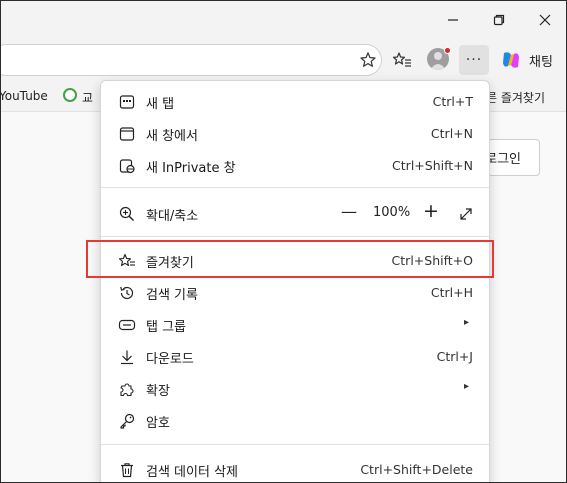  I want to click on menu-item-shortcut: Ctrl+J, so click(454, 356).